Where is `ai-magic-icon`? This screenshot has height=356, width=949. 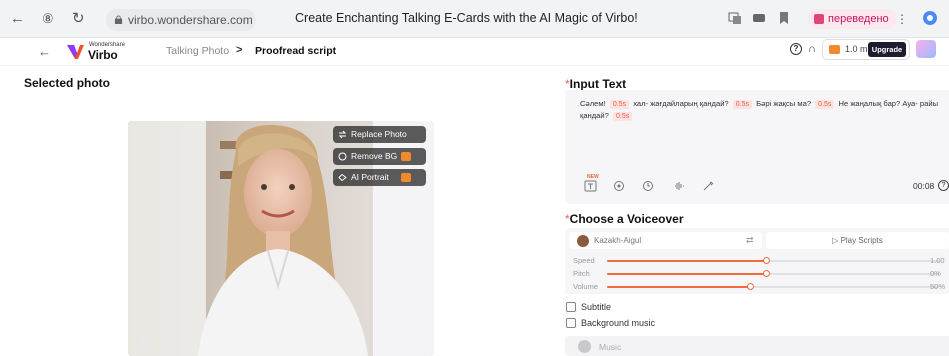 ai-magic-icon is located at coordinates (708, 186).